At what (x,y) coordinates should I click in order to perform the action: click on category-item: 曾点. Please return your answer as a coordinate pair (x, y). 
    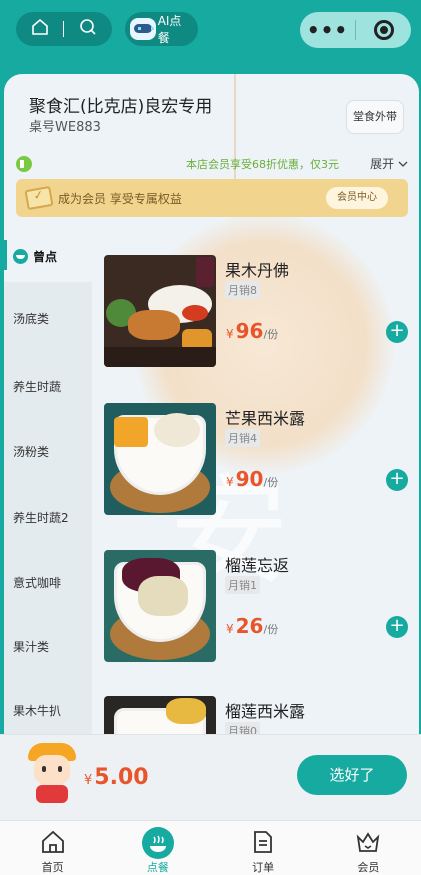
    Looking at the image, I should click on (48, 256).